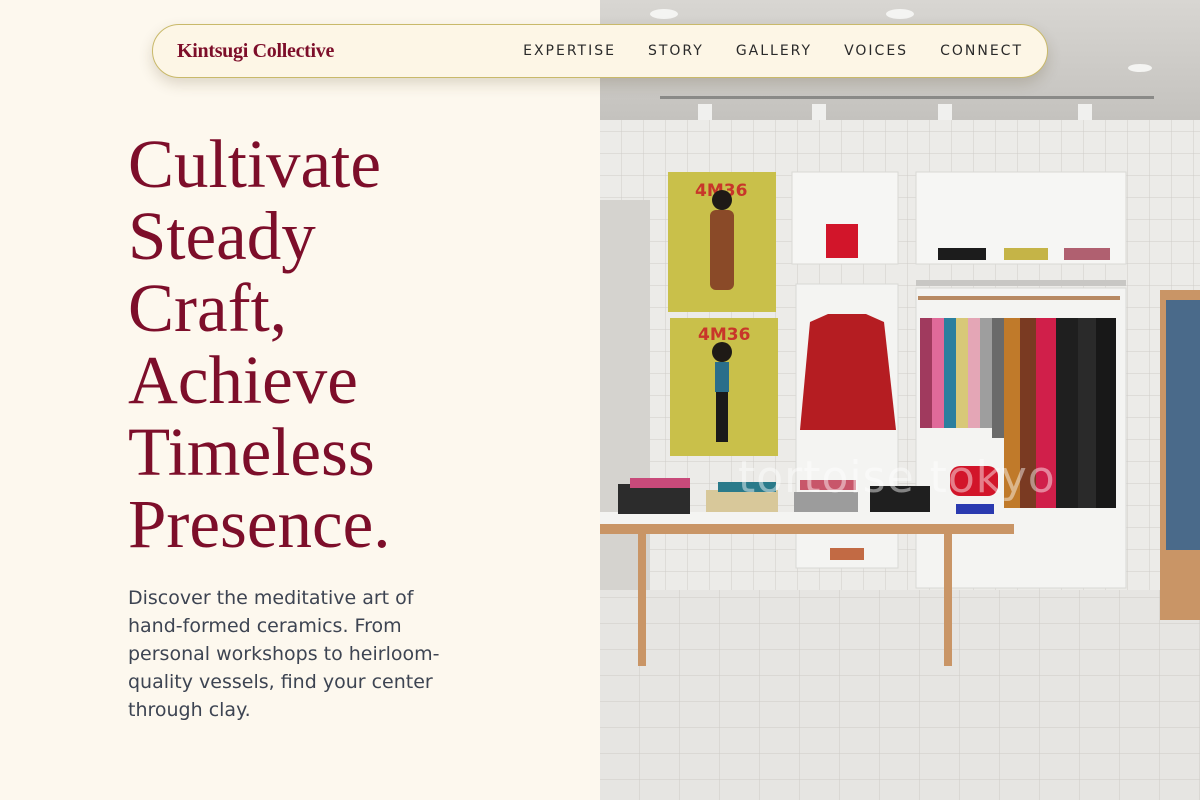 The width and height of the screenshot is (1200, 800). What do you see at coordinates (208, 308) in the screenshot?
I see `hero-title-line: Craft,` at bounding box center [208, 308].